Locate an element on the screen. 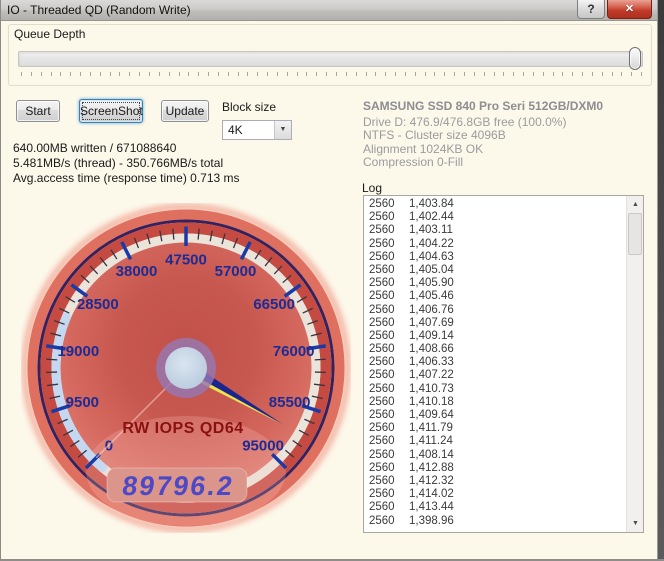  log-row: 2560 1,403.84 is located at coordinates (495, 204).